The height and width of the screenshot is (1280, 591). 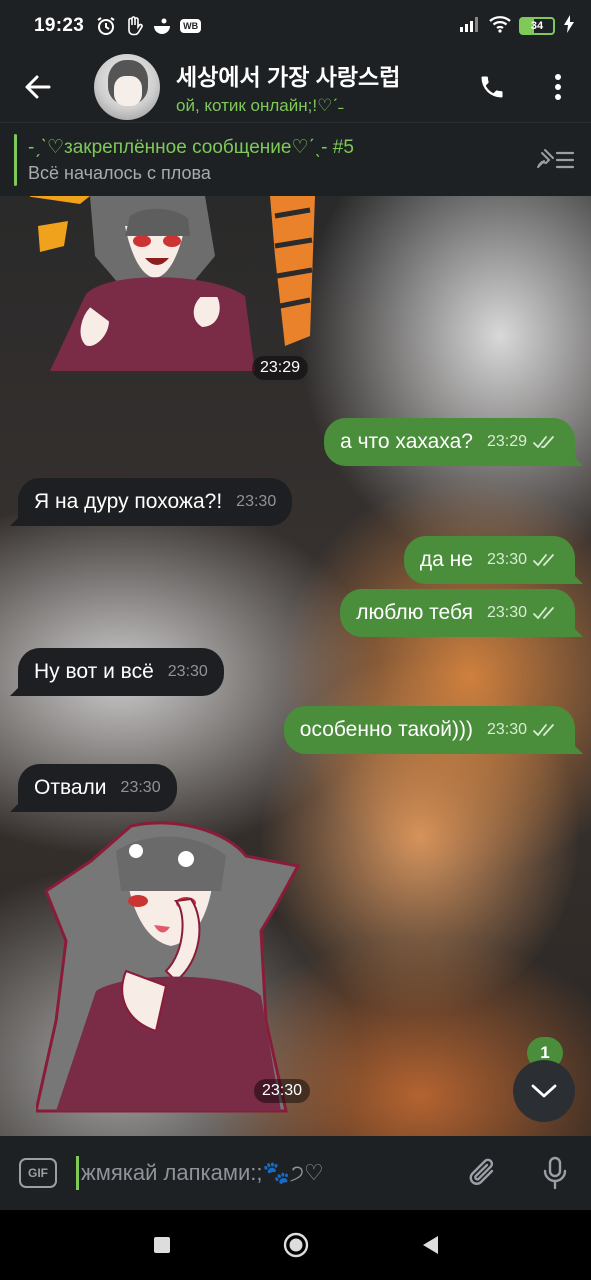 I want to click on bowl-icon, so click(x=162, y=26).